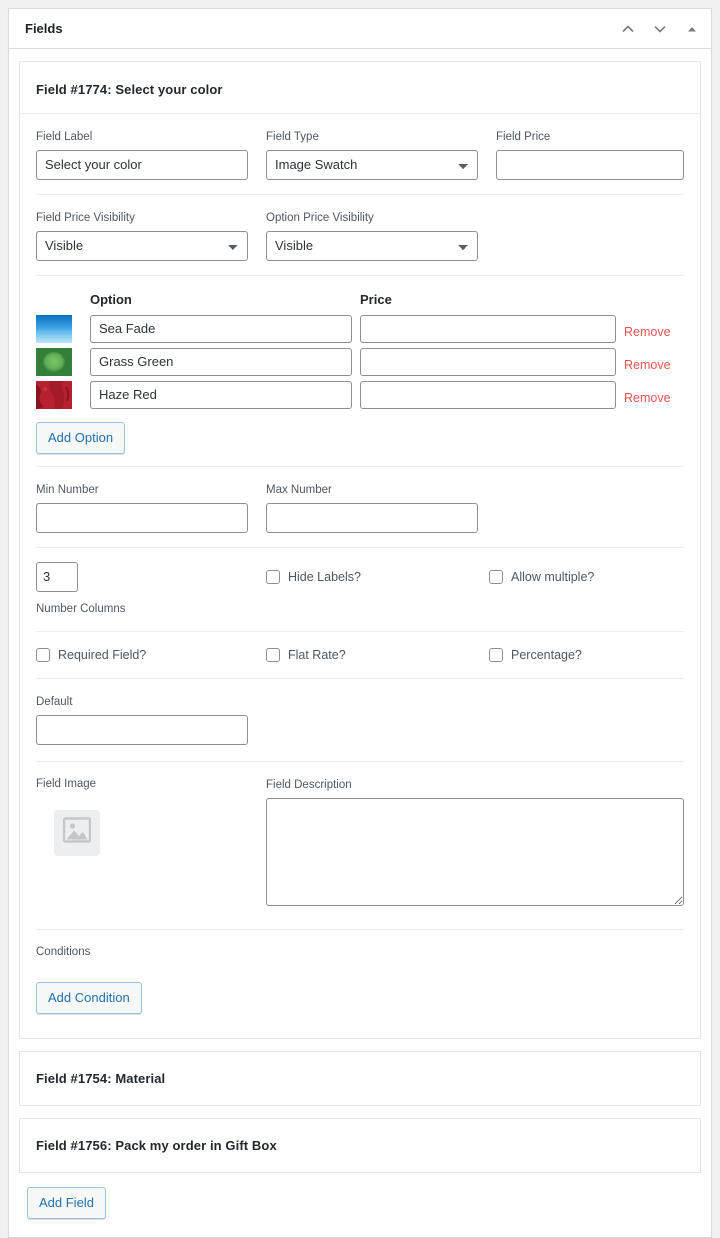  Describe the element at coordinates (142, 164) in the screenshot. I see `field-label-input` at that location.